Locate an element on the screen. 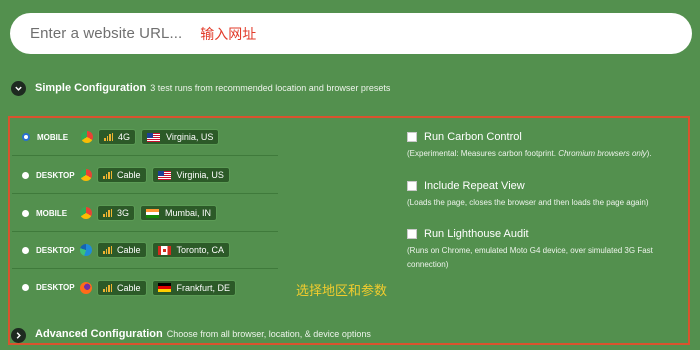  radio-selected is located at coordinates (26, 137).